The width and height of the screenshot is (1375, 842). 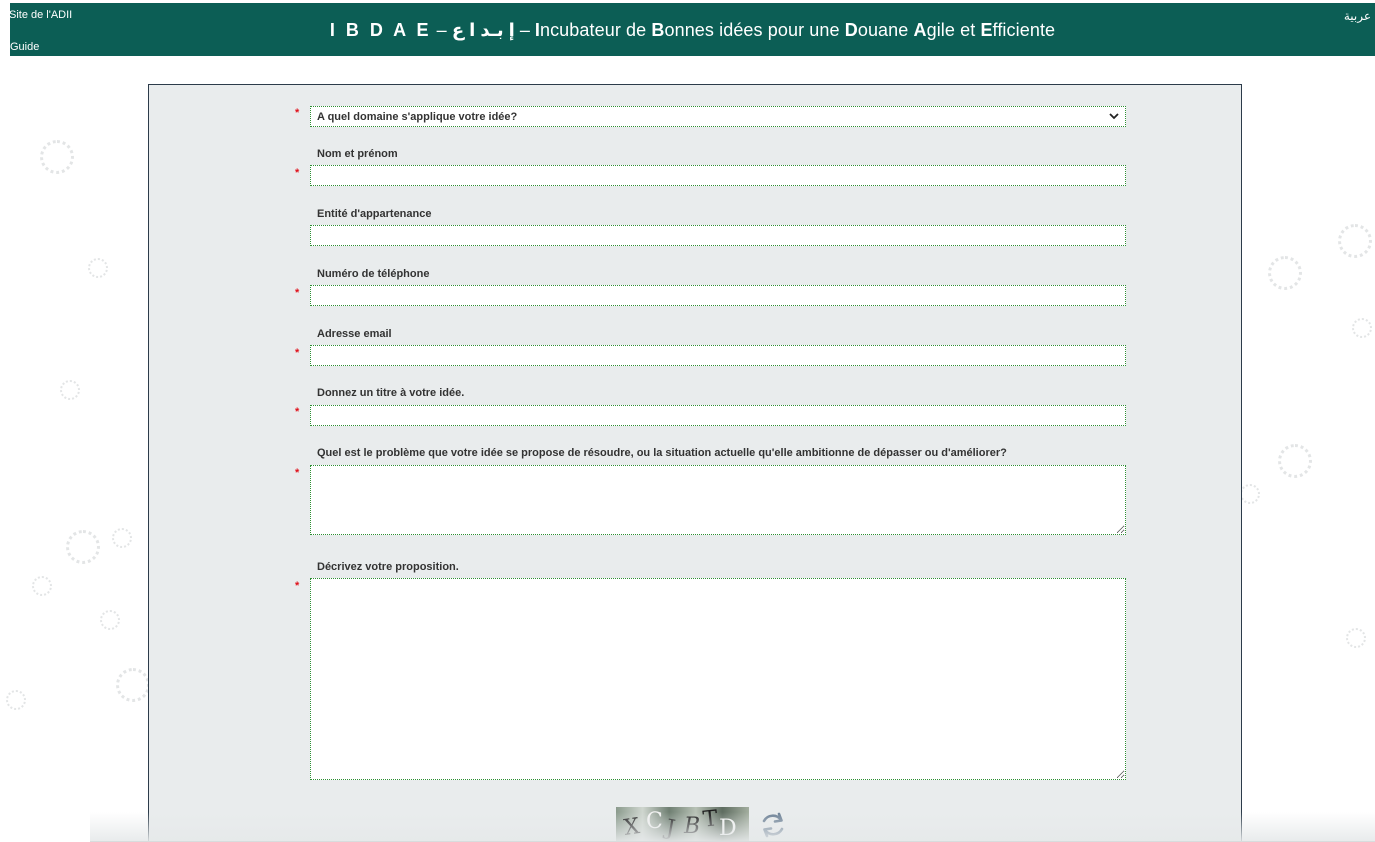 I want to click on chevron-down-icon, so click(x=1114, y=116).